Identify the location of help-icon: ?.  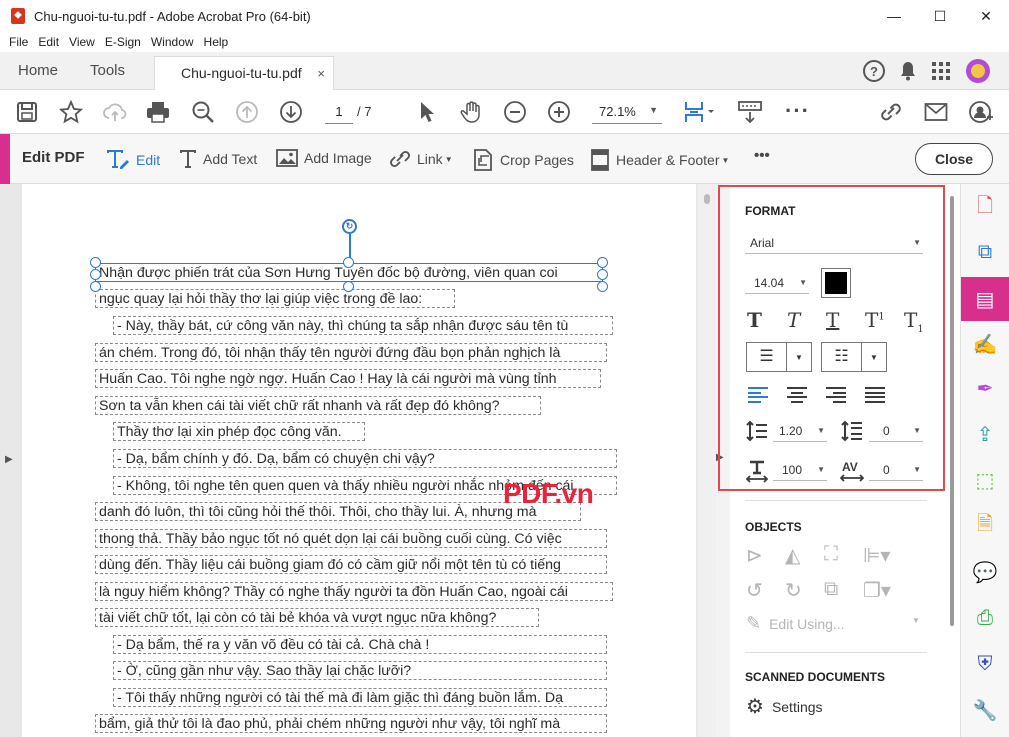
(874, 71).